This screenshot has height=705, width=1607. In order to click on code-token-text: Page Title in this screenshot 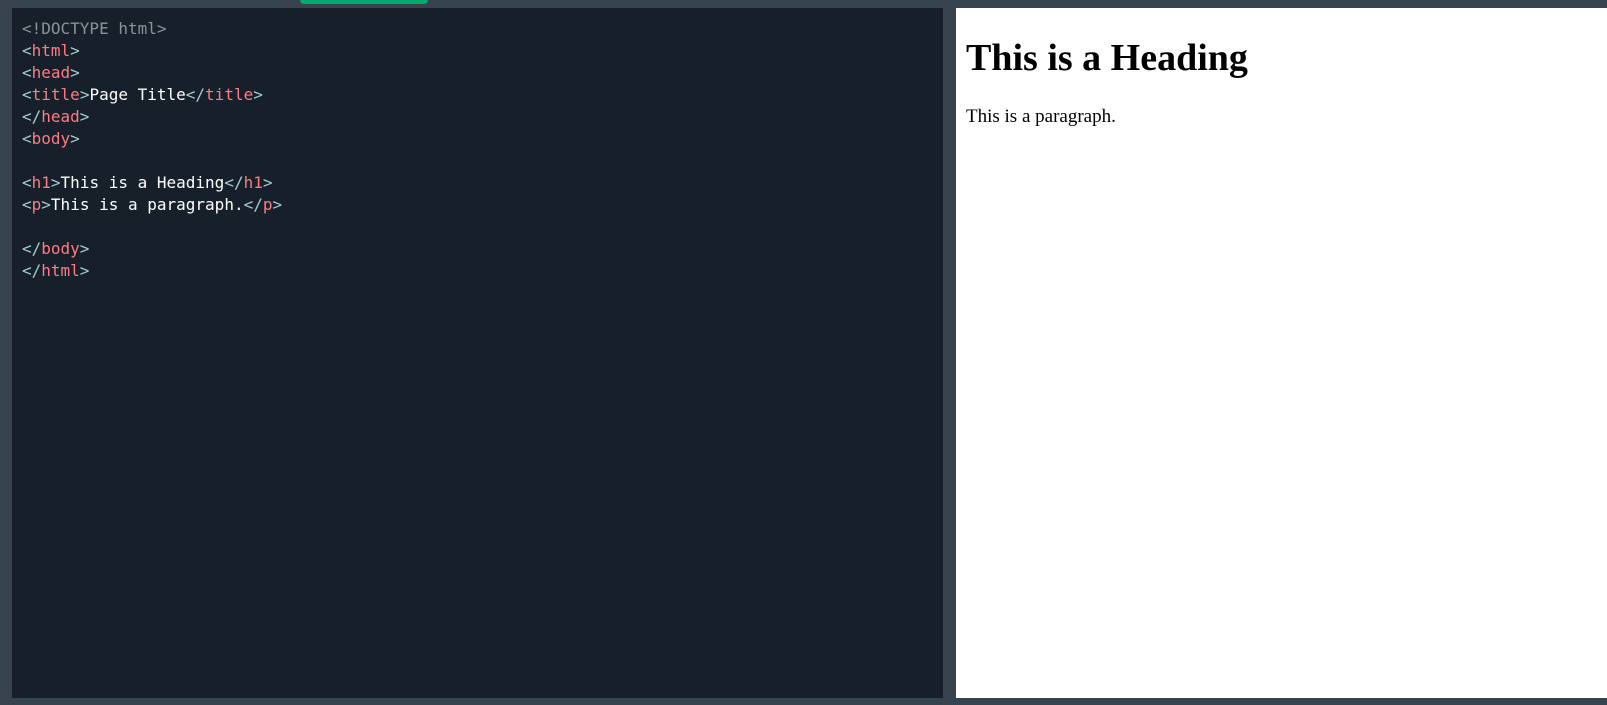, I will do `click(137, 94)`.